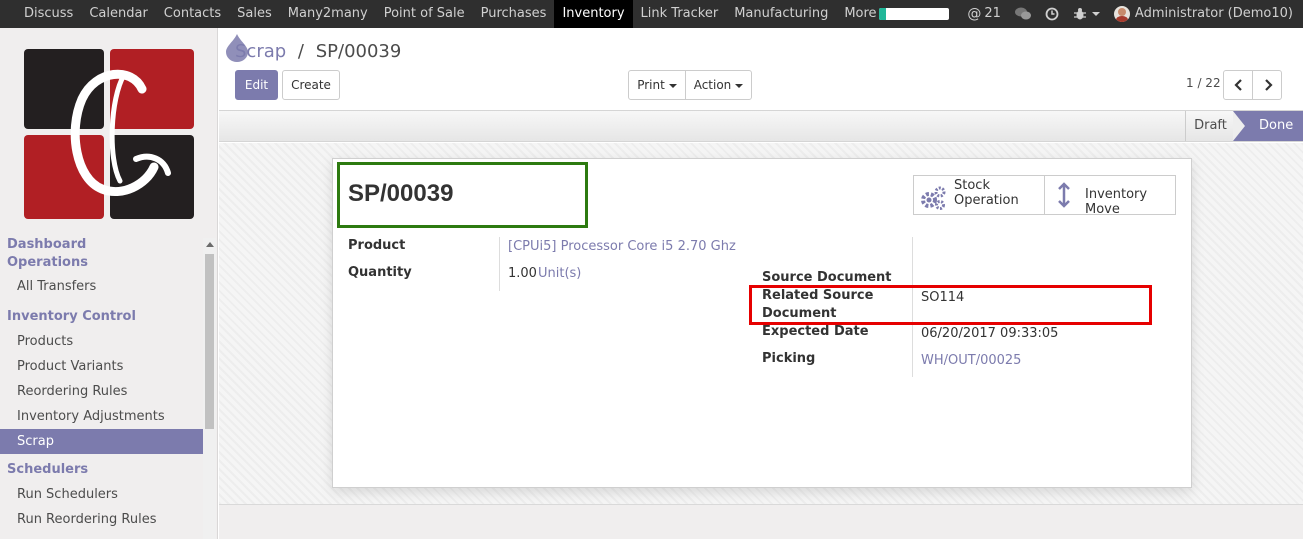  Describe the element at coordinates (209, 341) in the screenshot. I see `scrollbar-thumb` at that location.